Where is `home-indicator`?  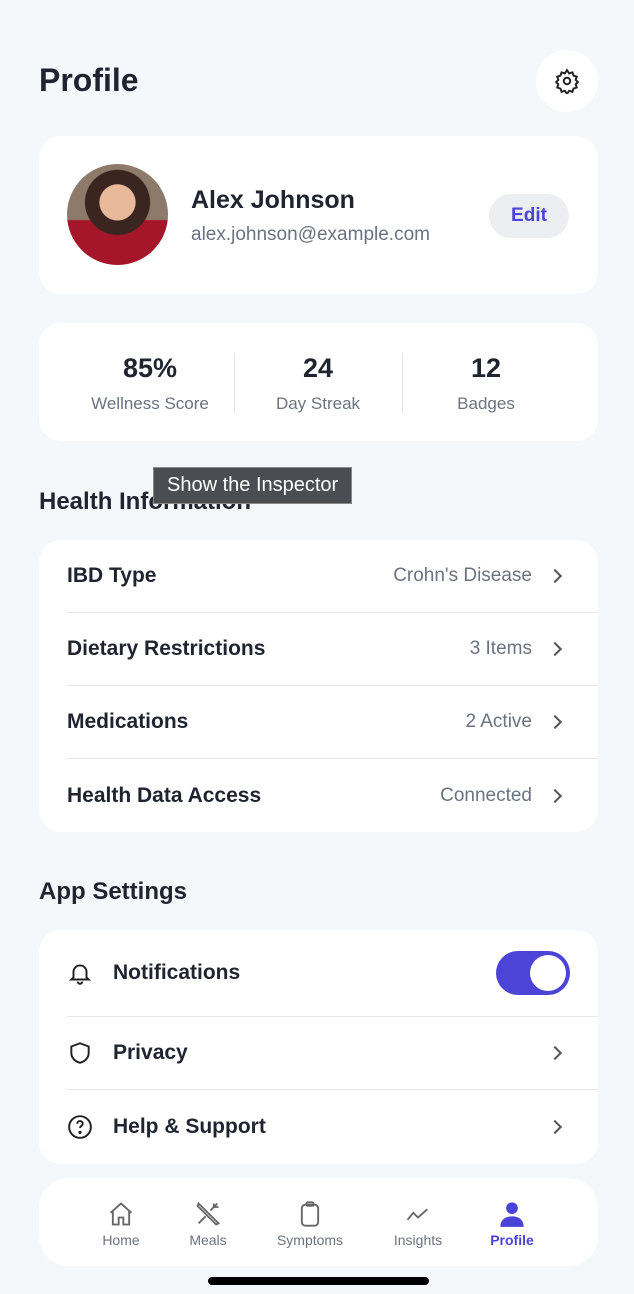
home-indicator is located at coordinates (318, 1281).